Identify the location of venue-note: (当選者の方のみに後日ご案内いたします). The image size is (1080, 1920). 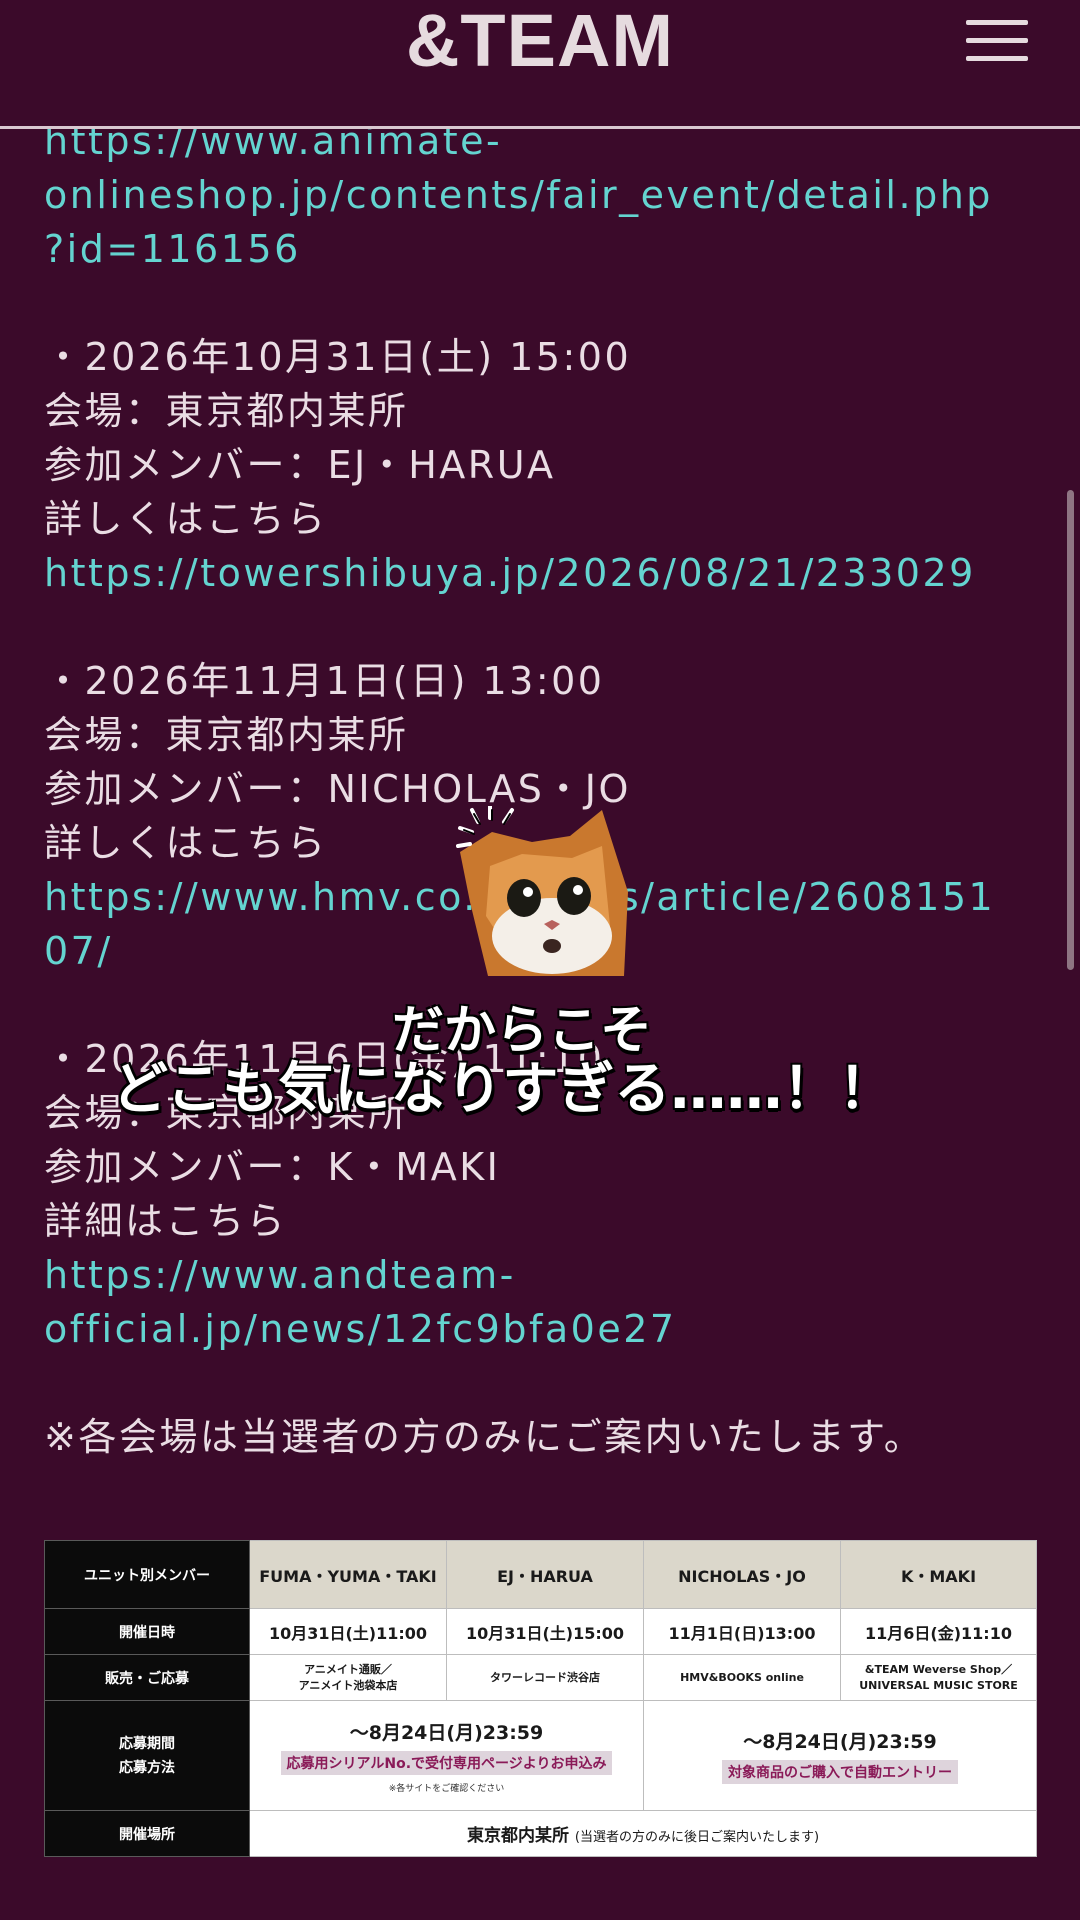
(697, 1837).